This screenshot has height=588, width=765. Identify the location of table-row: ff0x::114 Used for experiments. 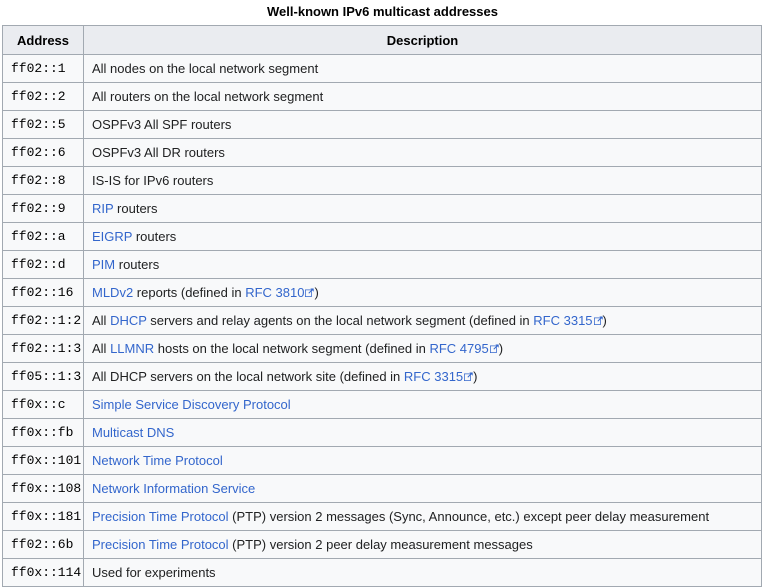
(382, 572).